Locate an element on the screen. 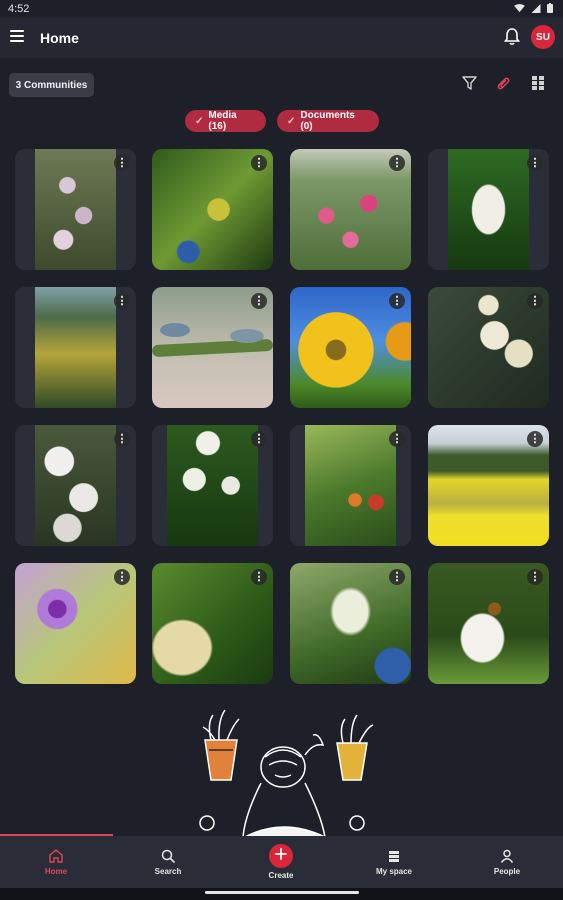 This screenshot has width=563, height=900. grid-view-icon is located at coordinates (538, 83).